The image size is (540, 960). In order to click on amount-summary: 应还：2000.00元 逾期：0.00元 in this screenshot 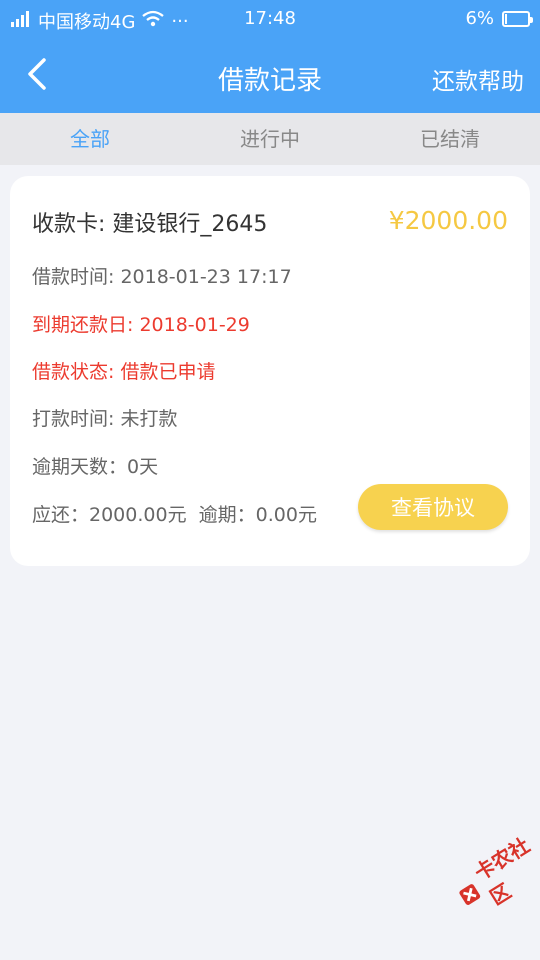, I will do `click(174, 515)`.